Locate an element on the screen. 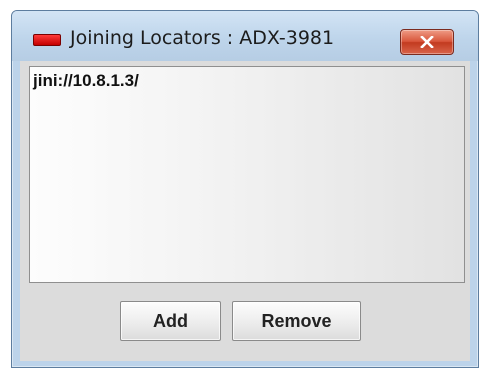 The image size is (482, 369). close-x-icon is located at coordinates (427, 42).